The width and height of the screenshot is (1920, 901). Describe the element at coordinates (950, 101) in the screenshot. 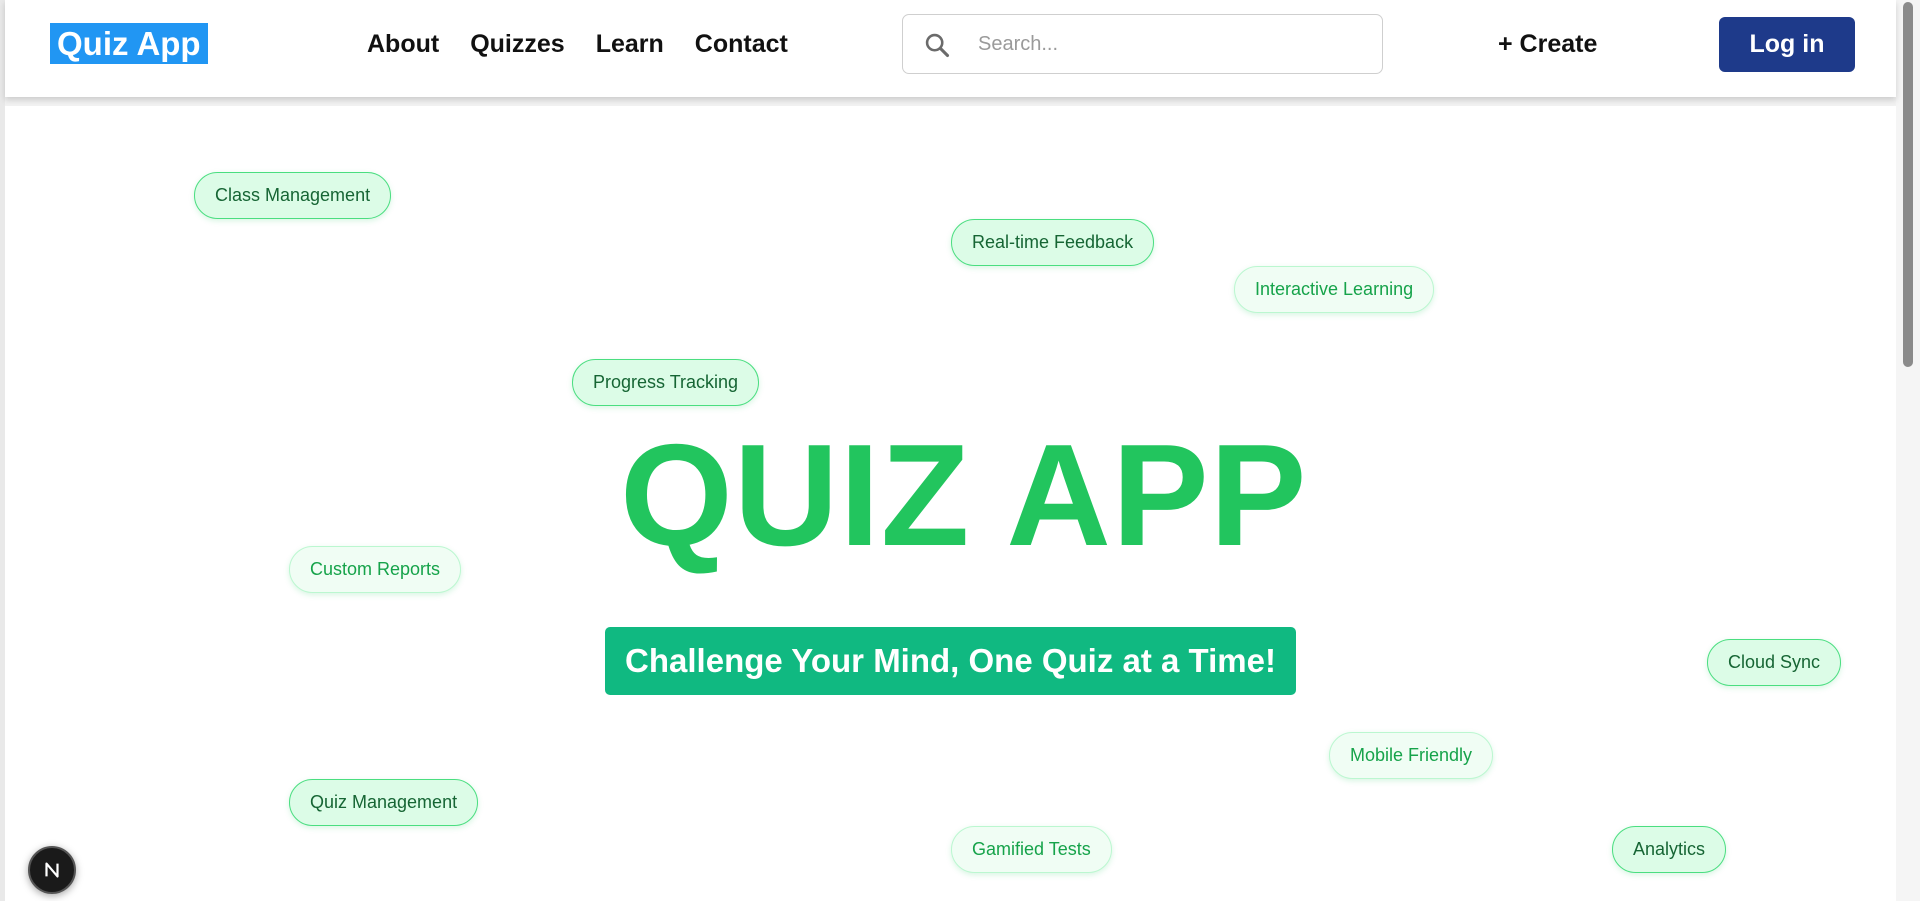

I see `header-divider` at that location.